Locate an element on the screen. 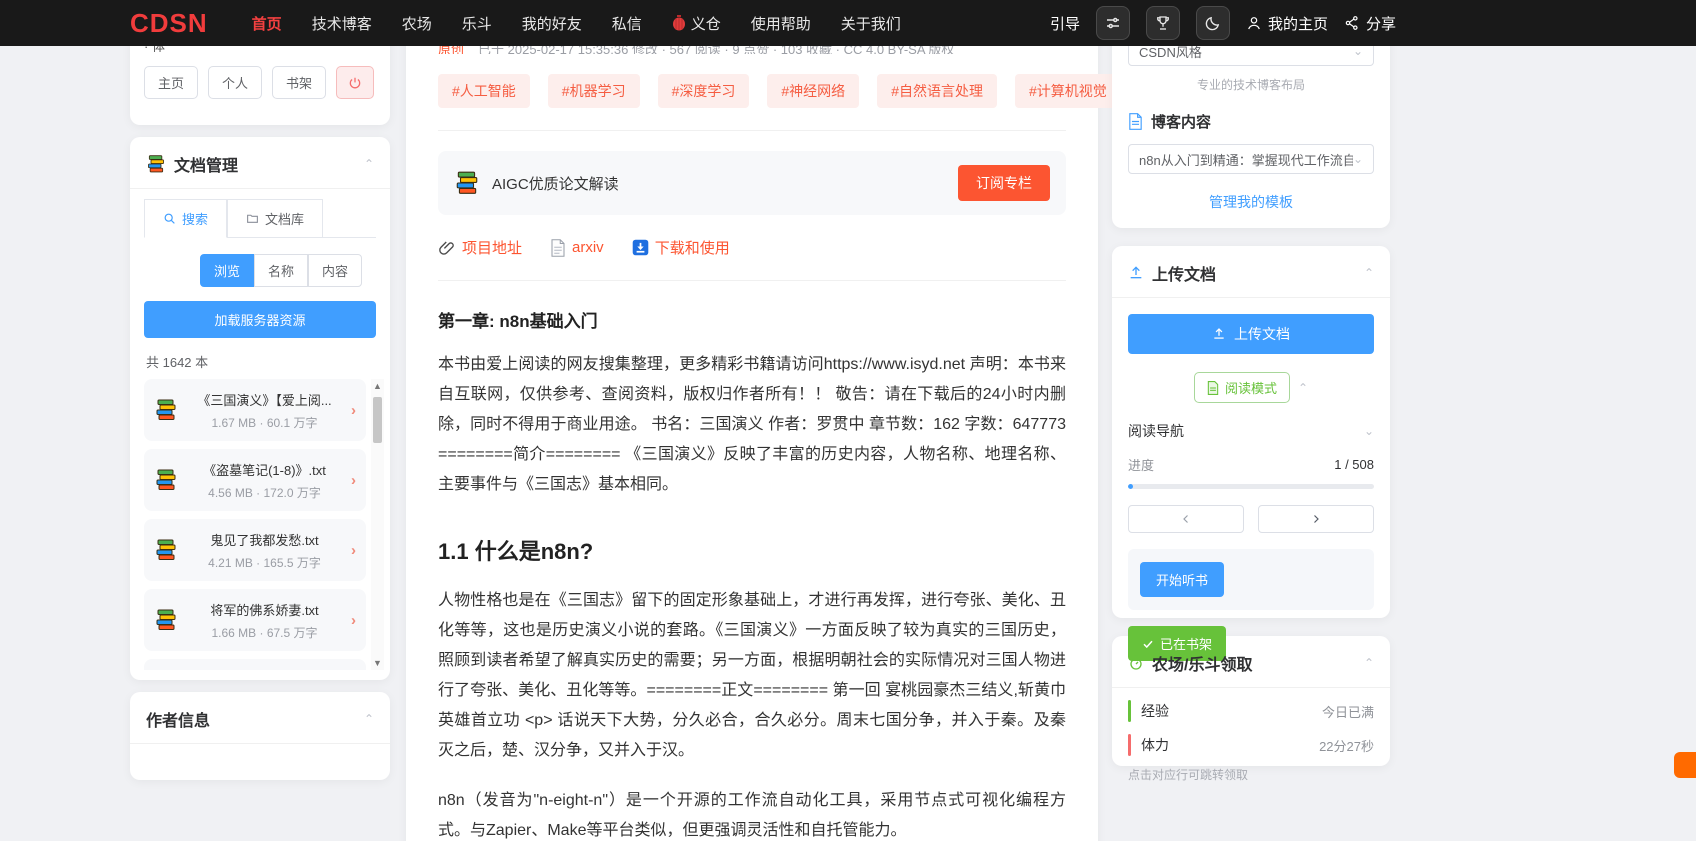 Image resolution: width=1696 pixels, height=841 pixels. farm-footer-hint: 点击对应行可跳转领取 is located at coordinates (1188, 775).